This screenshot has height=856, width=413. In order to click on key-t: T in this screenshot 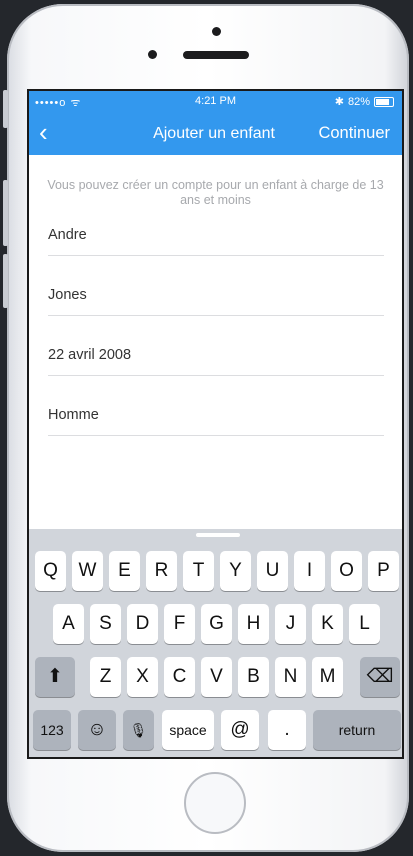, I will do `click(198, 571)`.